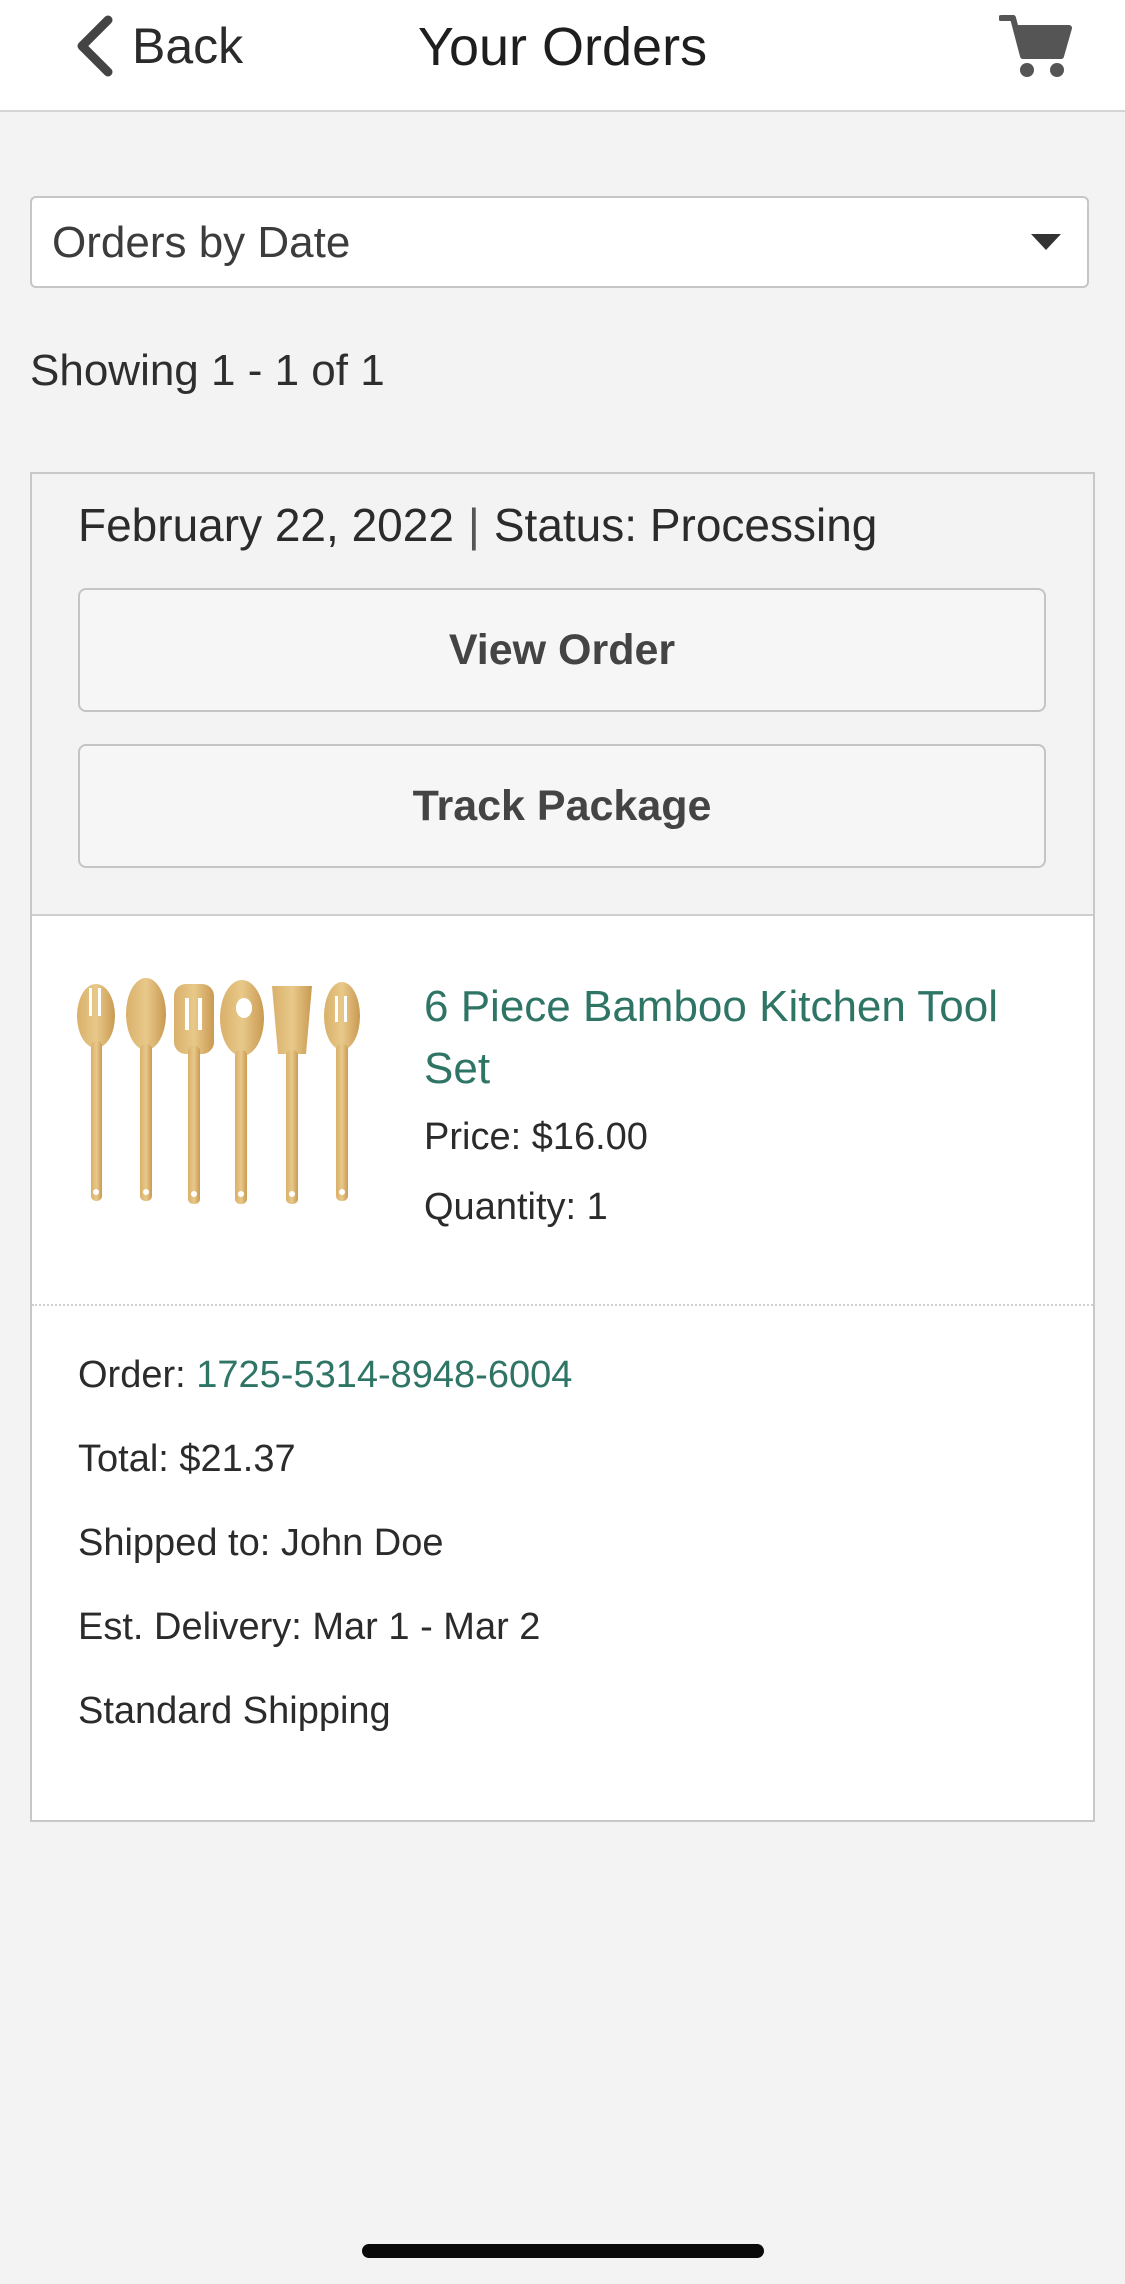  Describe the element at coordinates (95, 46) in the screenshot. I see `chevron-left-icon` at that location.